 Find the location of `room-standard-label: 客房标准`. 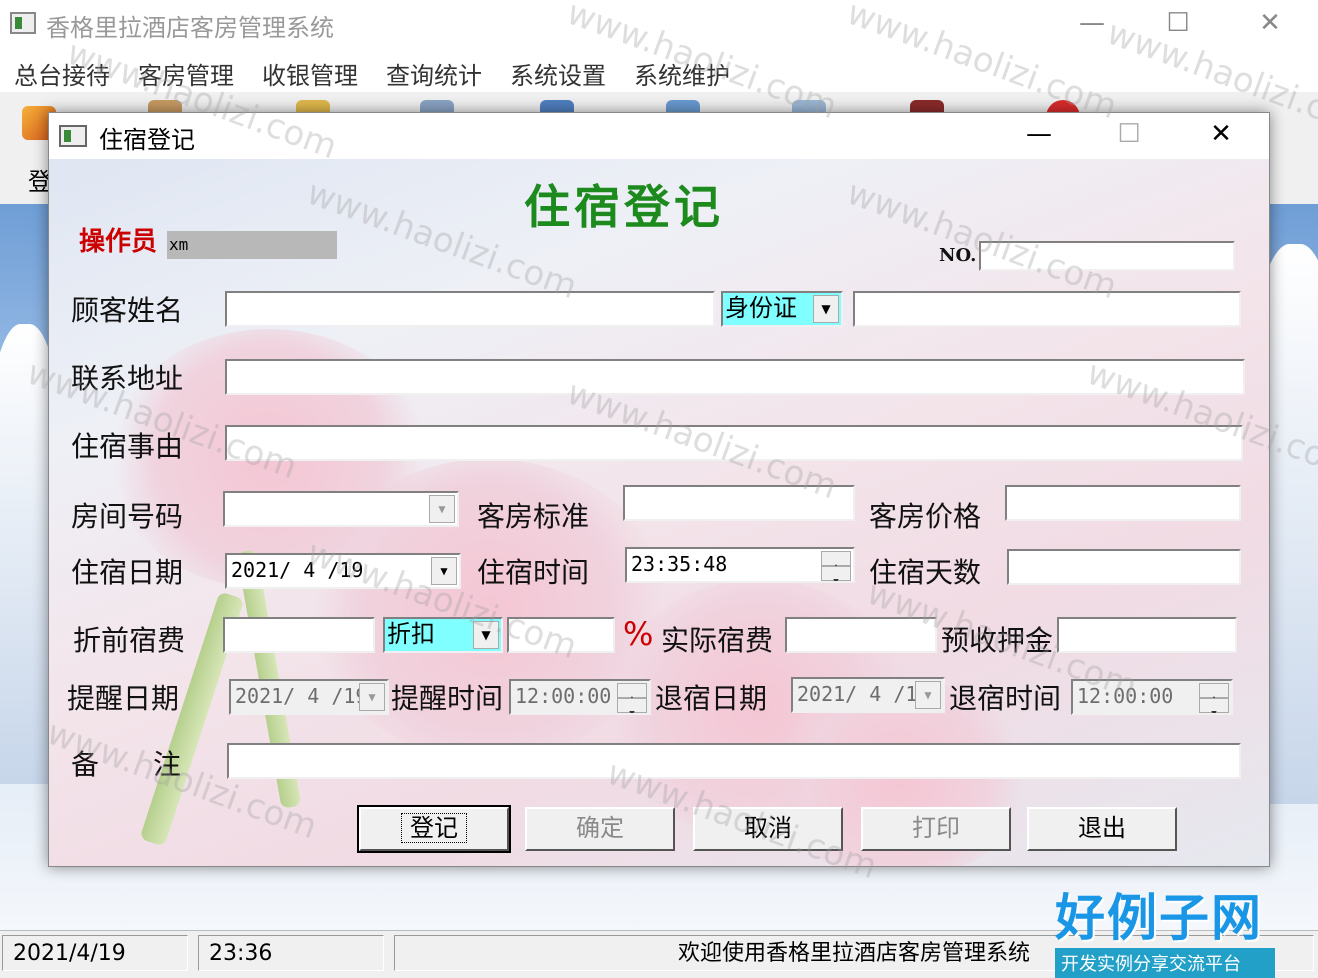

room-standard-label: 客房标准 is located at coordinates (533, 516).